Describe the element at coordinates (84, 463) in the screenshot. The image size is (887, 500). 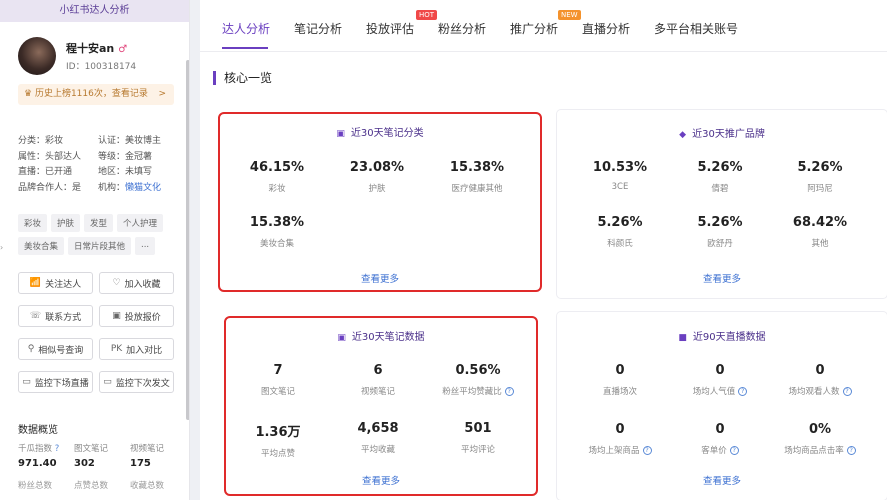
I see `overview-value: 302` at that location.